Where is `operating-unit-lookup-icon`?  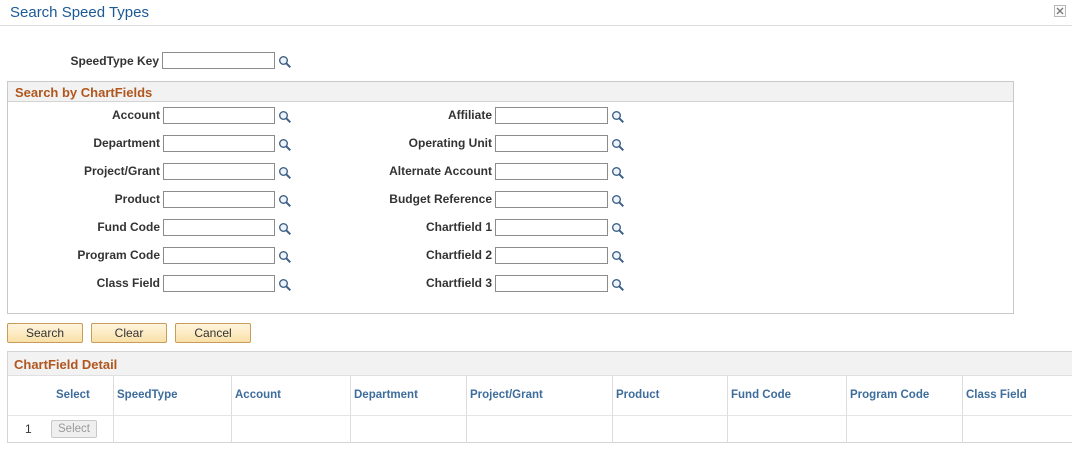 operating-unit-lookup-icon is located at coordinates (618, 145).